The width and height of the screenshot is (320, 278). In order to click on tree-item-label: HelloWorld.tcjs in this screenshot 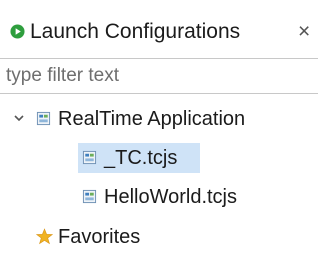, I will do `click(170, 197)`.